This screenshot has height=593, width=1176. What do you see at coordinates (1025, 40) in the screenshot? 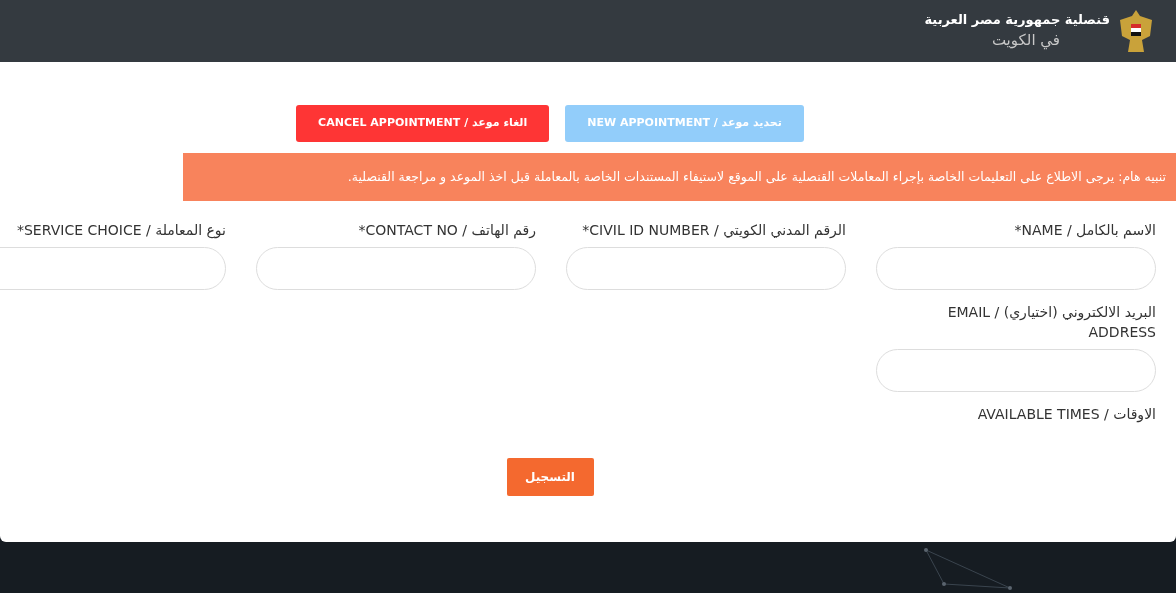
I see `header-subtitle: في الكويت` at bounding box center [1025, 40].